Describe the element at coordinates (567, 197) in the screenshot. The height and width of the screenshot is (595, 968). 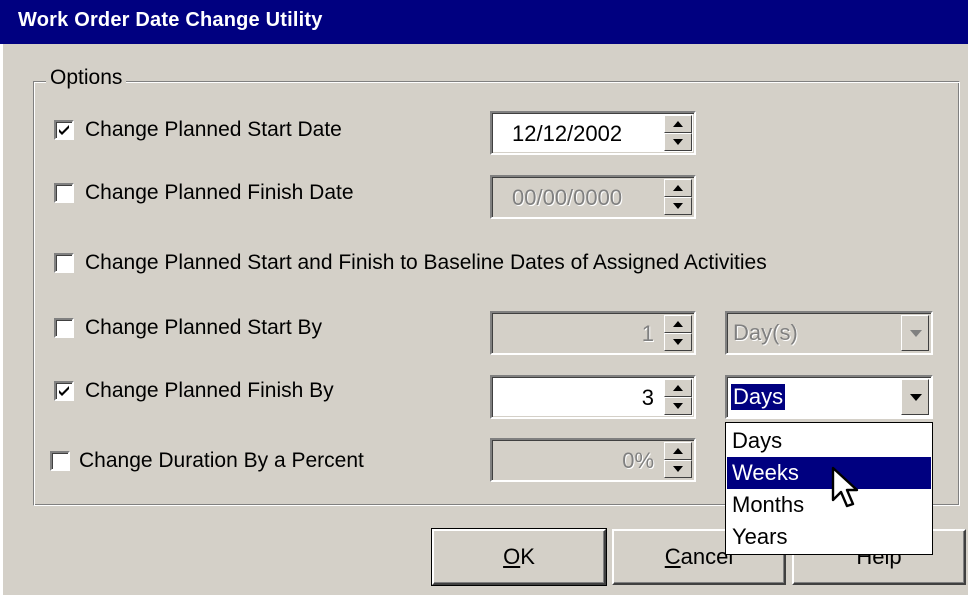
I see `field-value: 00/00/0000` at that location.